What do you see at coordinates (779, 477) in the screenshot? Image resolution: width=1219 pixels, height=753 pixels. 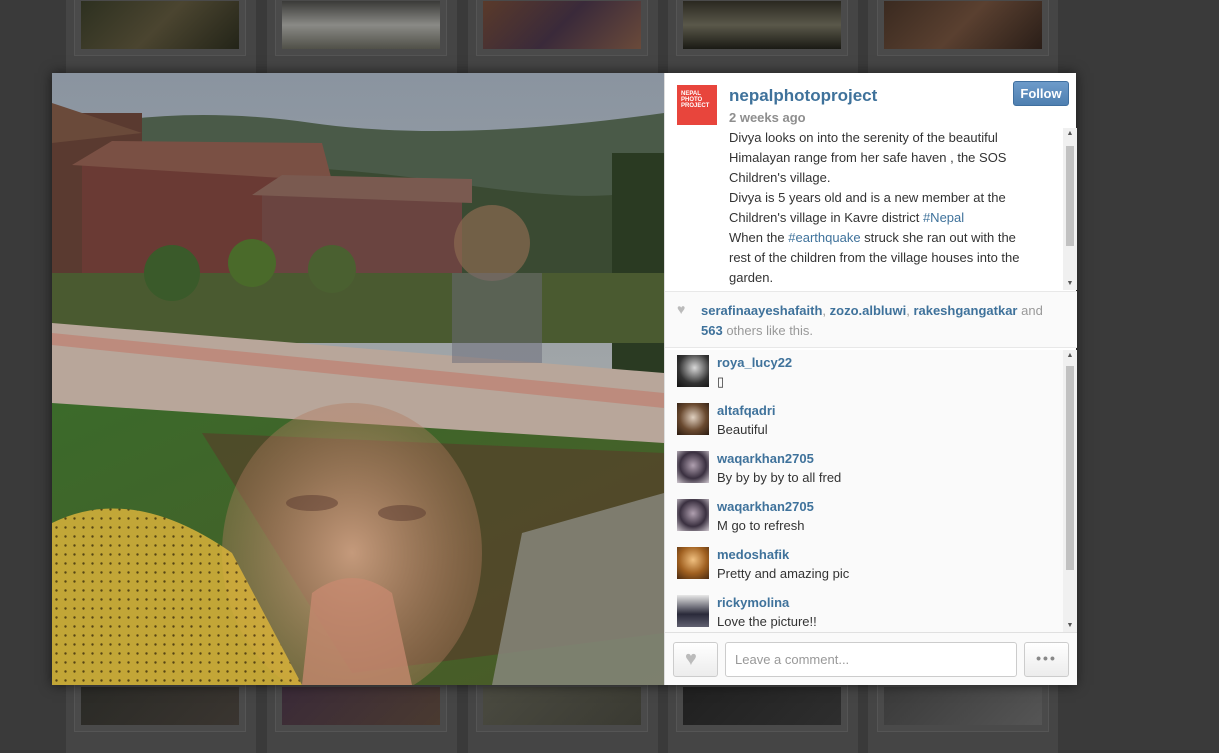 I see `comment-text: By by by by to all fred` at bounding box center [779, 477].